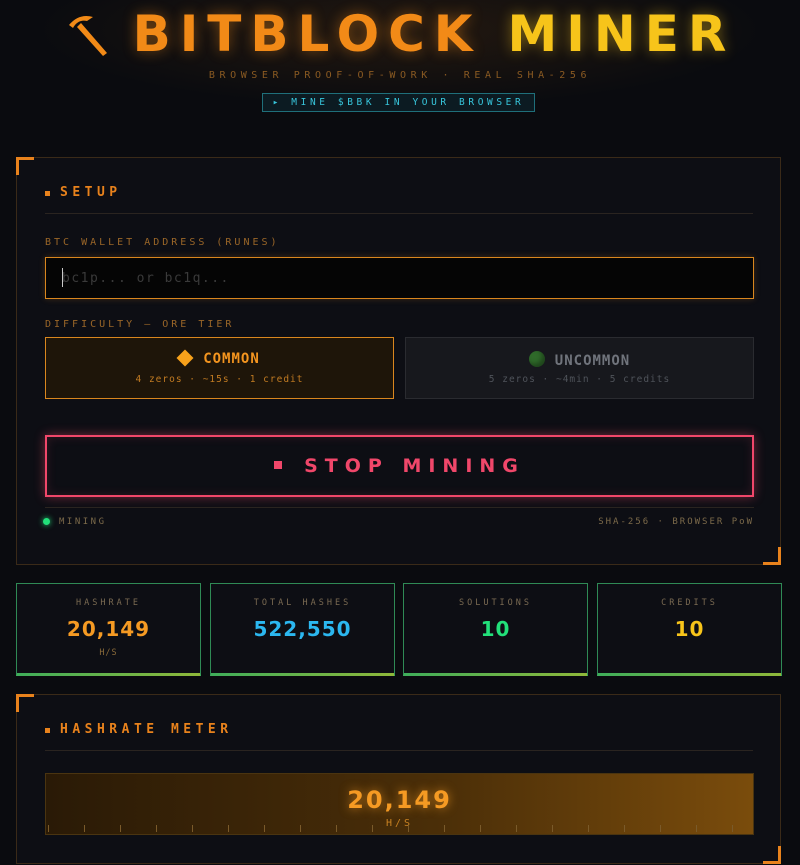  I want to click on solutions-card: SOLUTIONS 10, so click(495, 629).